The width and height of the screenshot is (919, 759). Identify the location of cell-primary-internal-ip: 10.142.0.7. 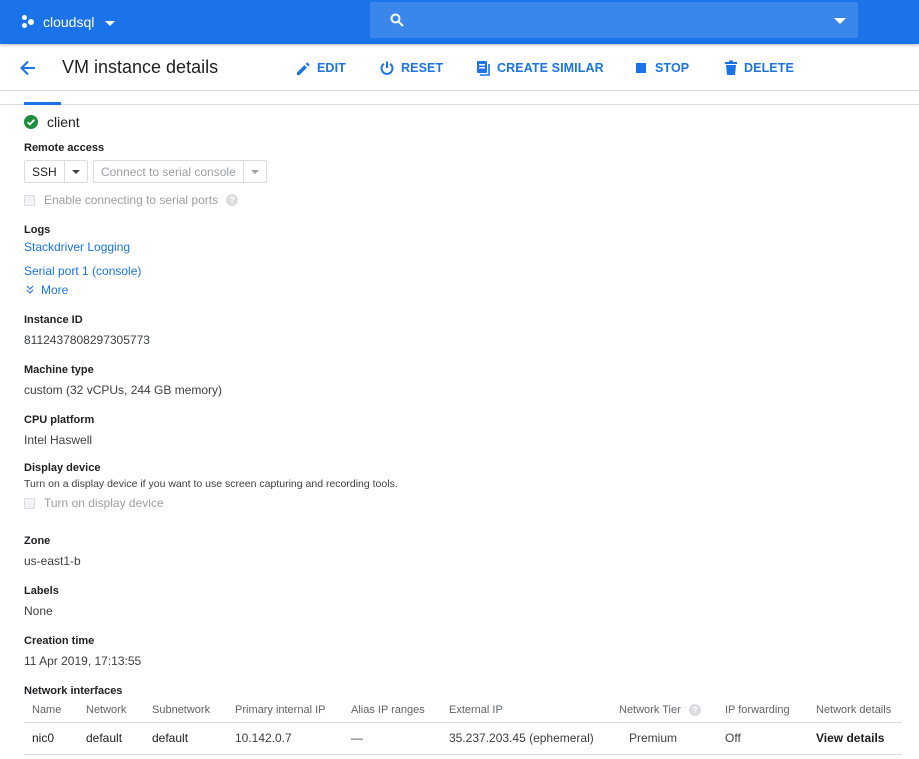
(285, 738).